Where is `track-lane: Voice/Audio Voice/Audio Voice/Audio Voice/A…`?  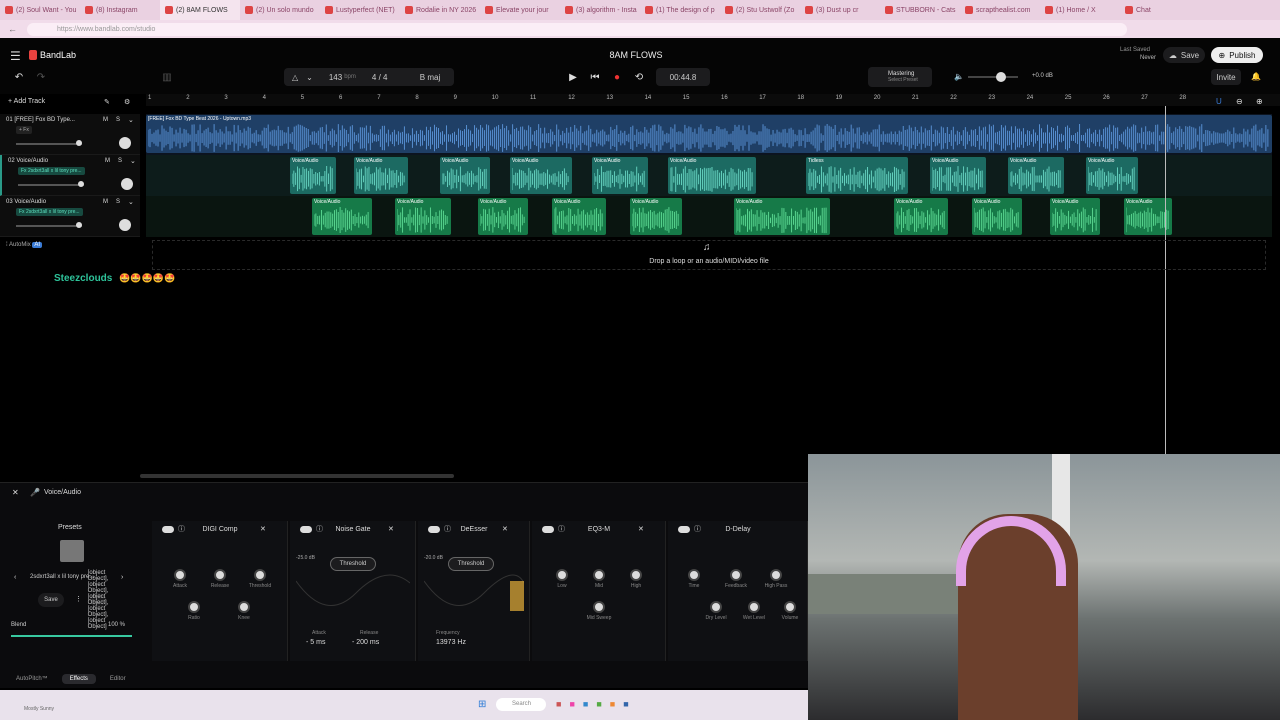 track-lane: Voice/Audio Voice/Audio Voice/Audio Voice/A… is located at coordinates (709, 216).